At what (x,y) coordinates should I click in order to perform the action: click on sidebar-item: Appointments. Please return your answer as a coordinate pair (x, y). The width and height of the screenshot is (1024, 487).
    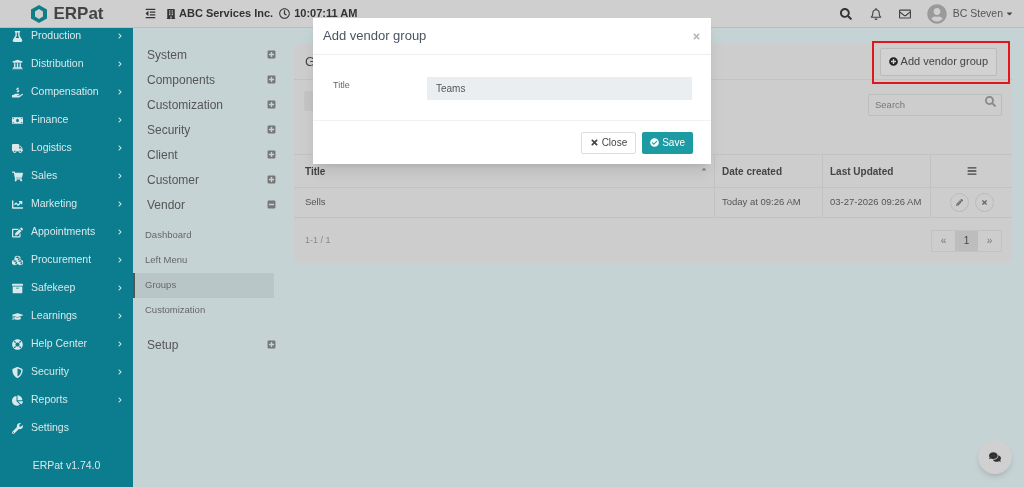
    Looking at the image, I should click on (66, 232).